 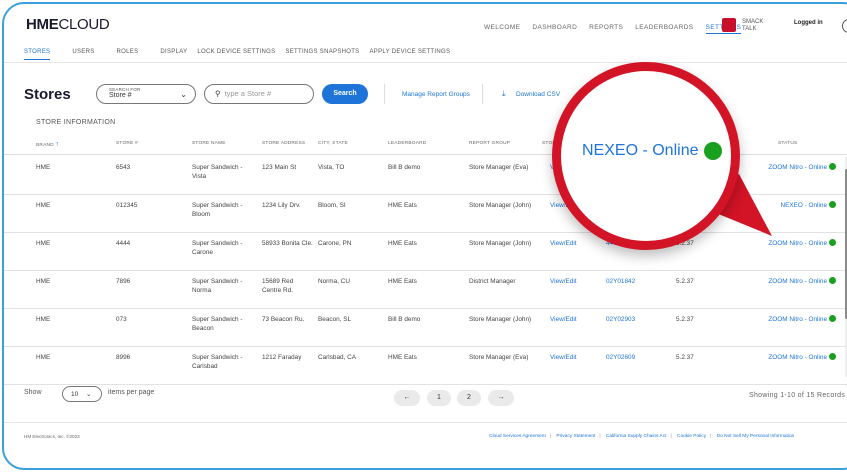 What do you see at coordinates (640, 150) in the screenshot?
I see `callout-status-text: NEXEO - Online` at bounding box center [640, 150].